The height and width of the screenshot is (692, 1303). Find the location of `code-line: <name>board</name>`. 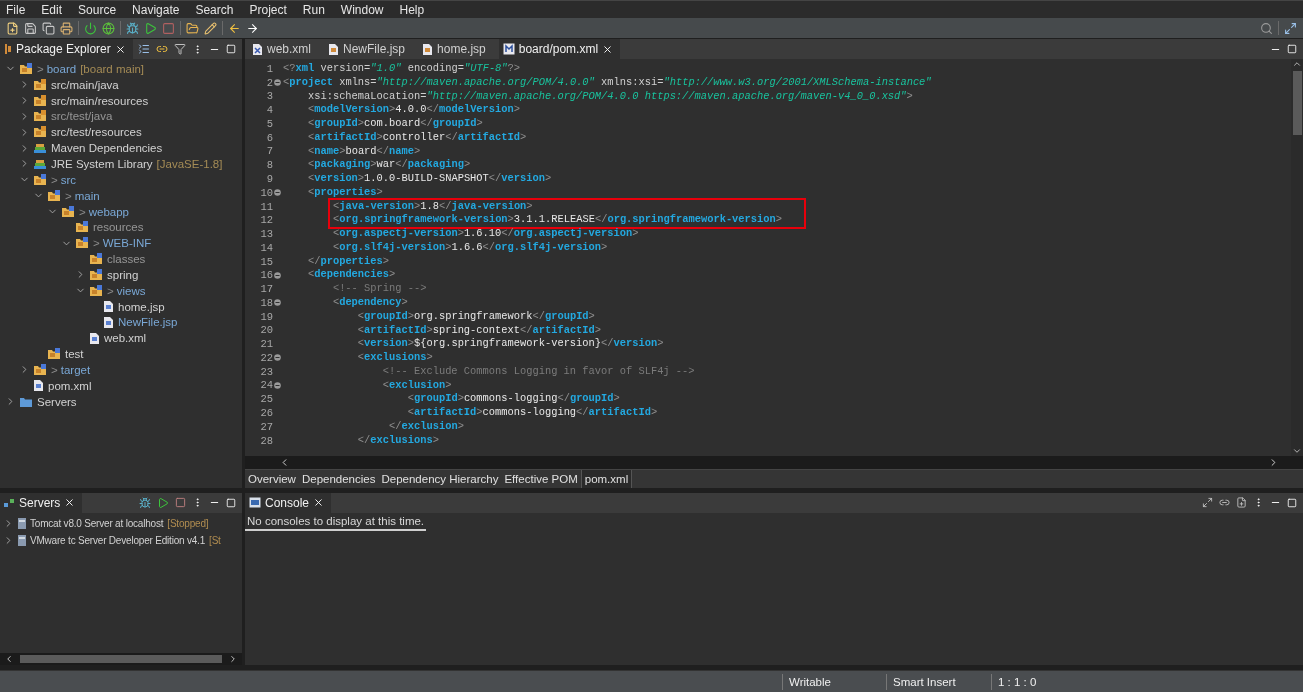

code-line: <name>board</name> is located at coordinates (364, 151).